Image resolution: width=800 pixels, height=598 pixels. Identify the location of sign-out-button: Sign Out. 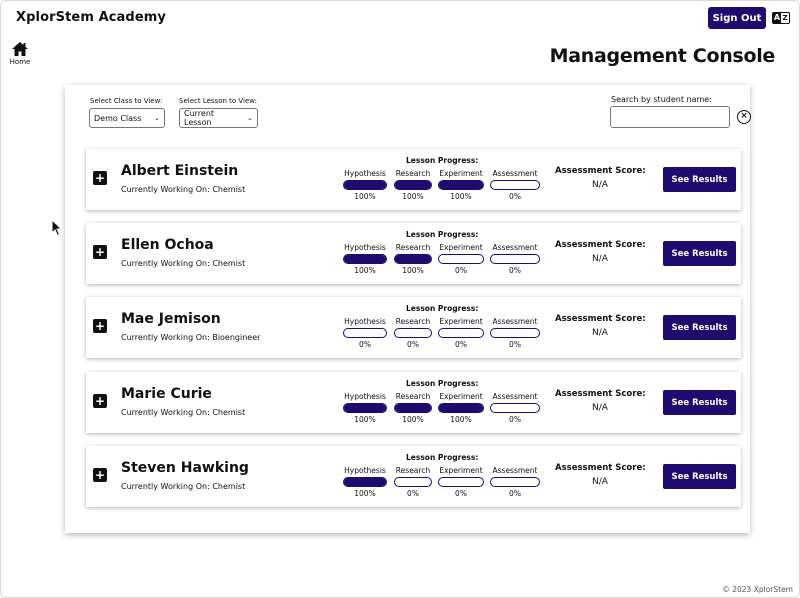
(737, 18).